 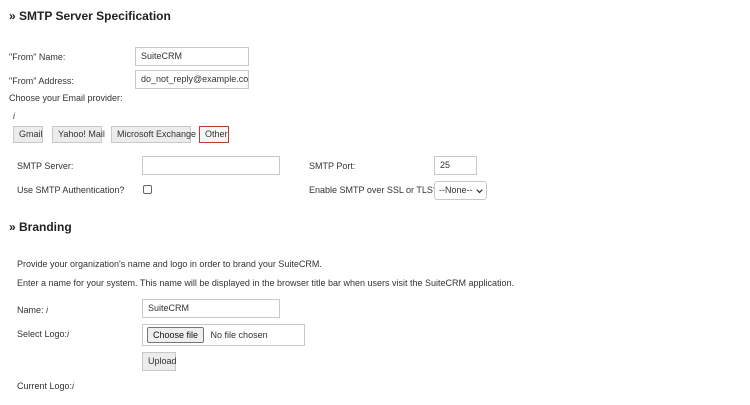 What do you see at coordinates (14, 116) in the screenshot?
I see `provider-info-icon: i` at bounding box center [14, 116].